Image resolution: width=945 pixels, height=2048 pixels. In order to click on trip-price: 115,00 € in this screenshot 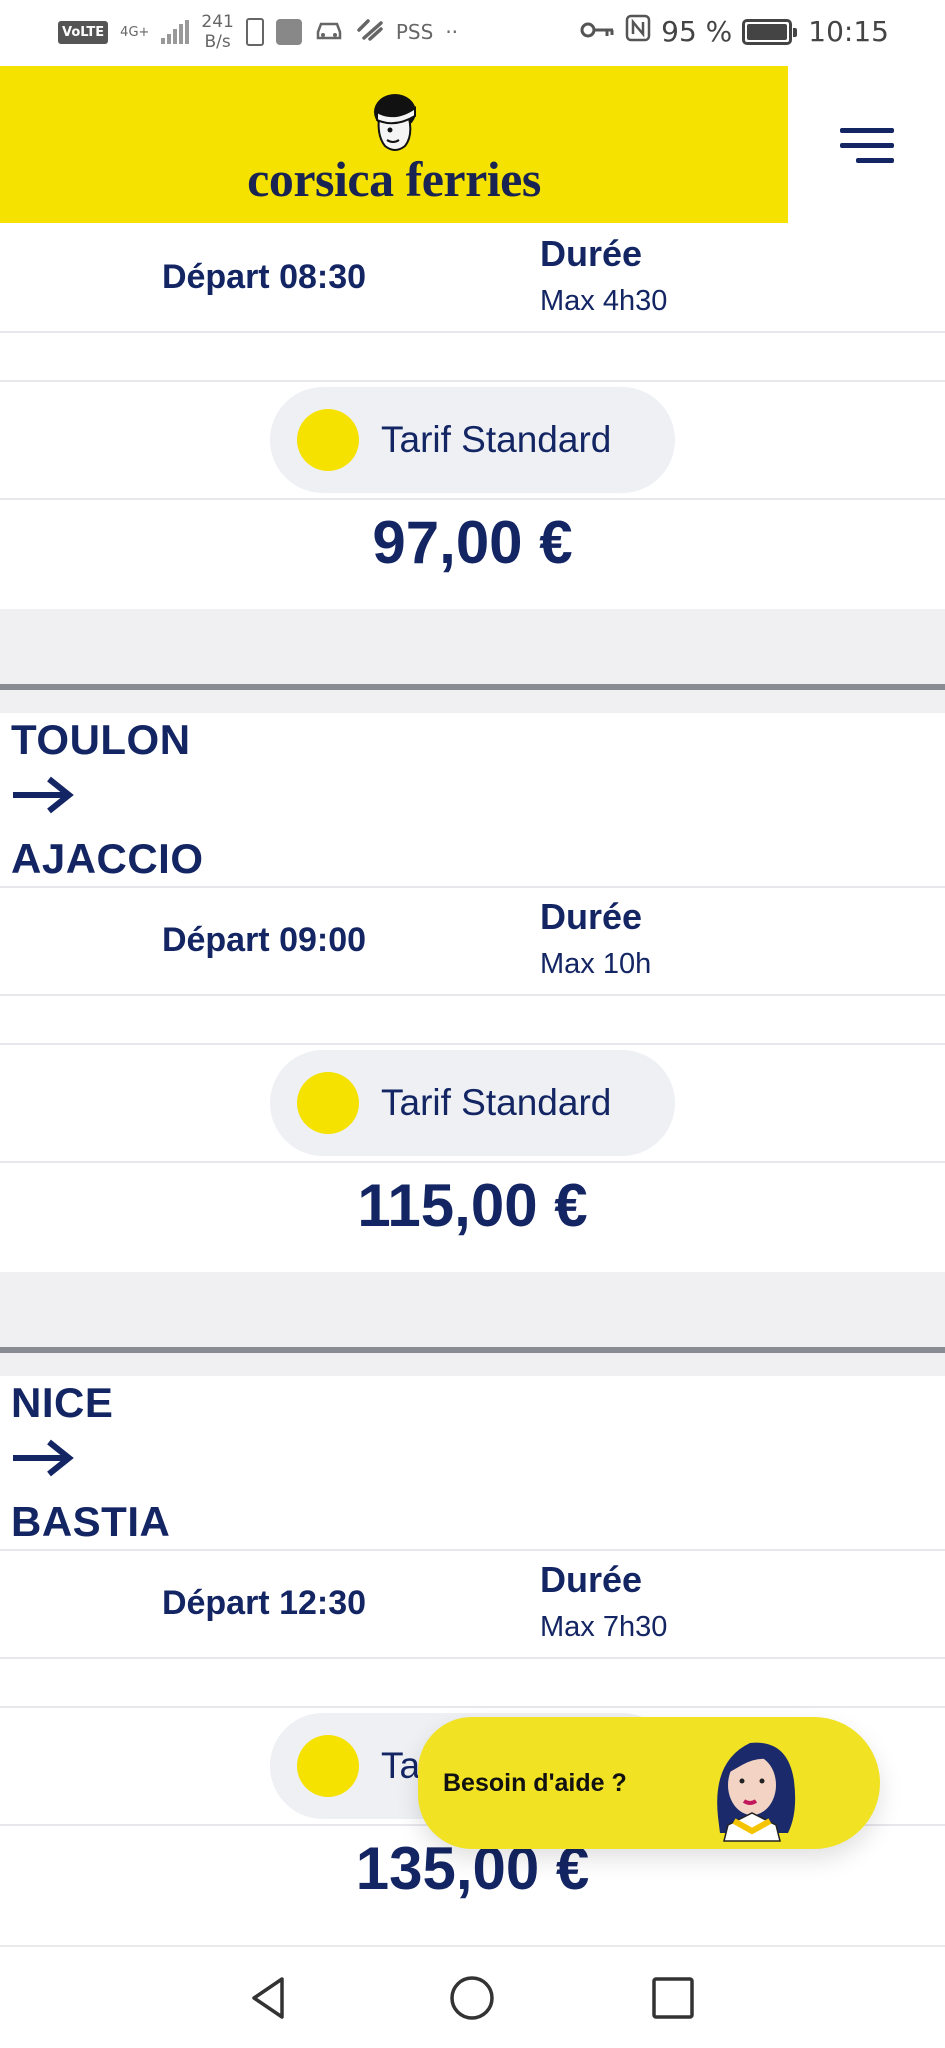, I will do `click(472, 1205)`.